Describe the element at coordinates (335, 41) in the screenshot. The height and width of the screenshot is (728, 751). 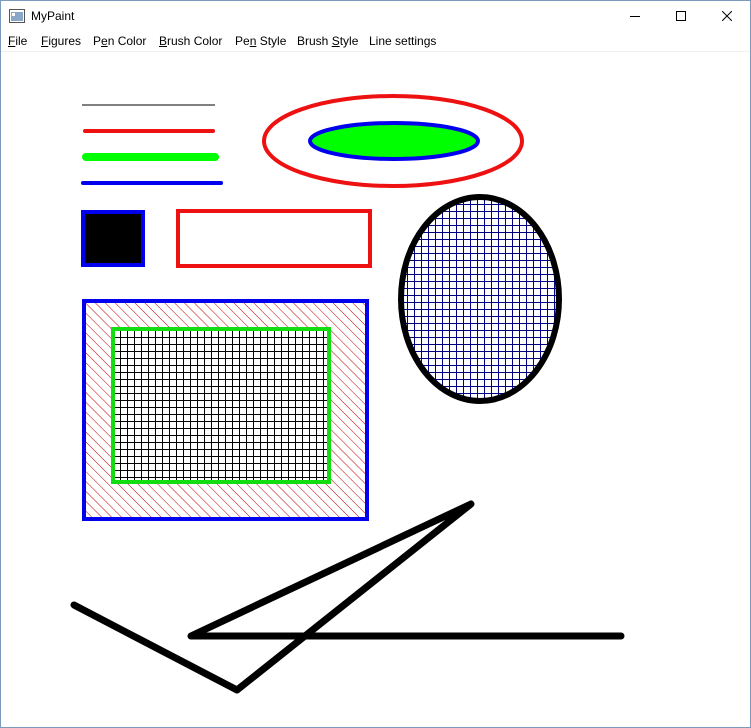
I see `menu-brush-style-mnemonic: S` at that location.